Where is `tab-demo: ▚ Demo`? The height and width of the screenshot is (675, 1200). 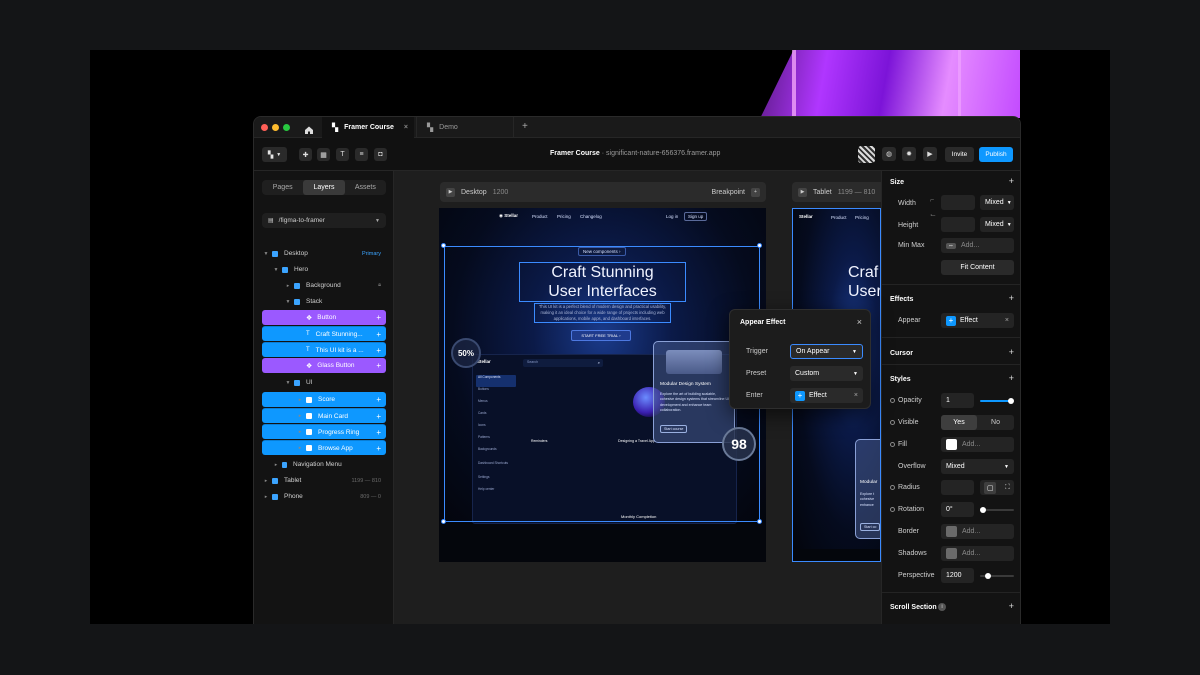 tab-demo: ▚ Demo is located at coordinates (465, 127).